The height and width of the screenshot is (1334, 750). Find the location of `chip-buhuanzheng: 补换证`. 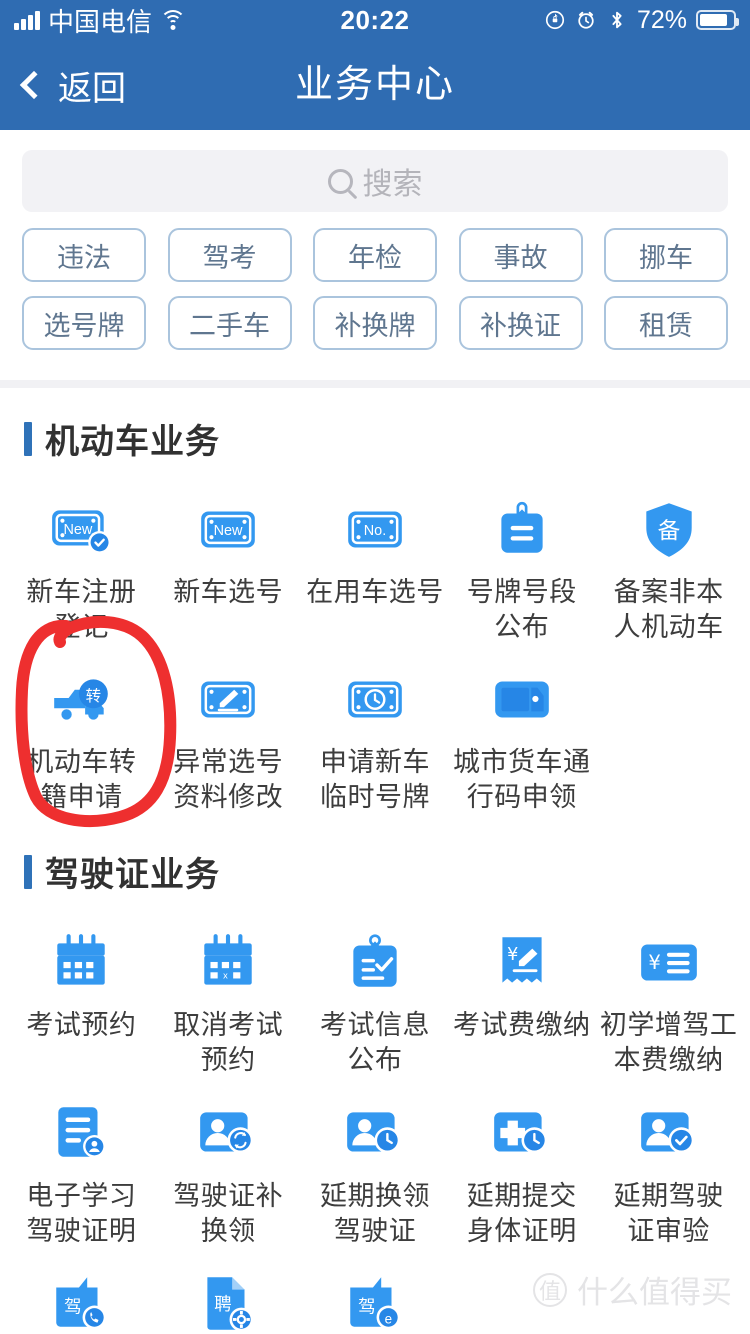

chip-buhuanzheng: 补换证 is located at coordinates (520, 323).